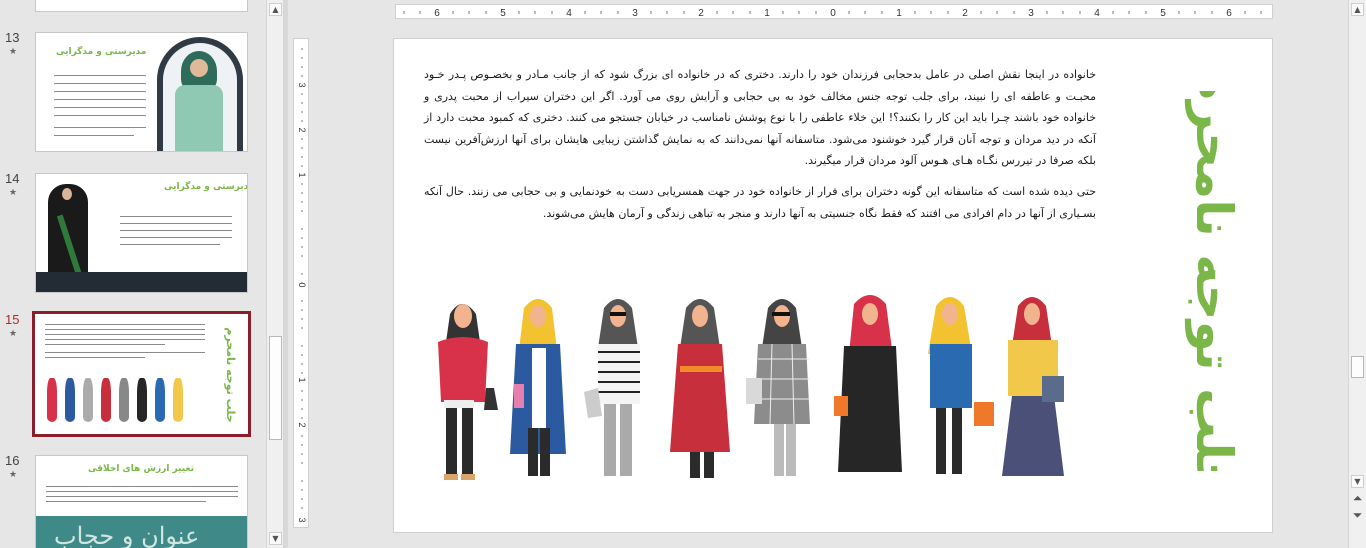 The height and width of the screenshot is (548, 1366). What do you see at coordinates (12, 178) in the screenshot?
I see `slide-number-14: 14` at bounding box center [12, 178].